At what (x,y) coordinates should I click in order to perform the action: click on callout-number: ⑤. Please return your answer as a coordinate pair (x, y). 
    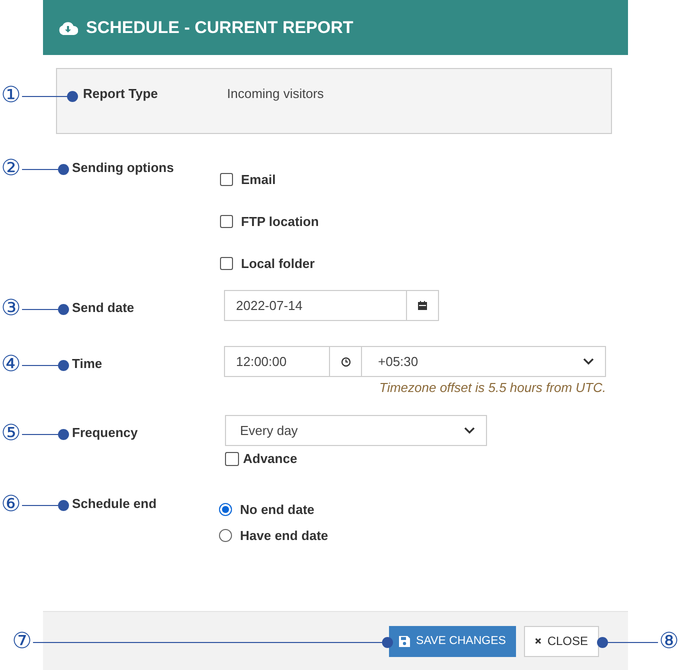
    Looking at the image, I should click on (11, 434).